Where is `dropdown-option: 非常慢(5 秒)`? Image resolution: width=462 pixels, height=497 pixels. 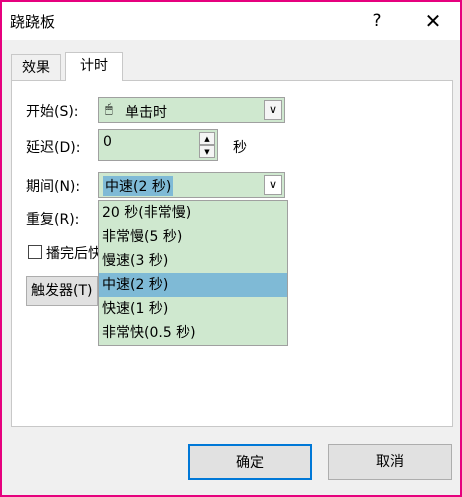 dropdown-option: 非常慢(5 秒) is located at coordinates (193, 237).